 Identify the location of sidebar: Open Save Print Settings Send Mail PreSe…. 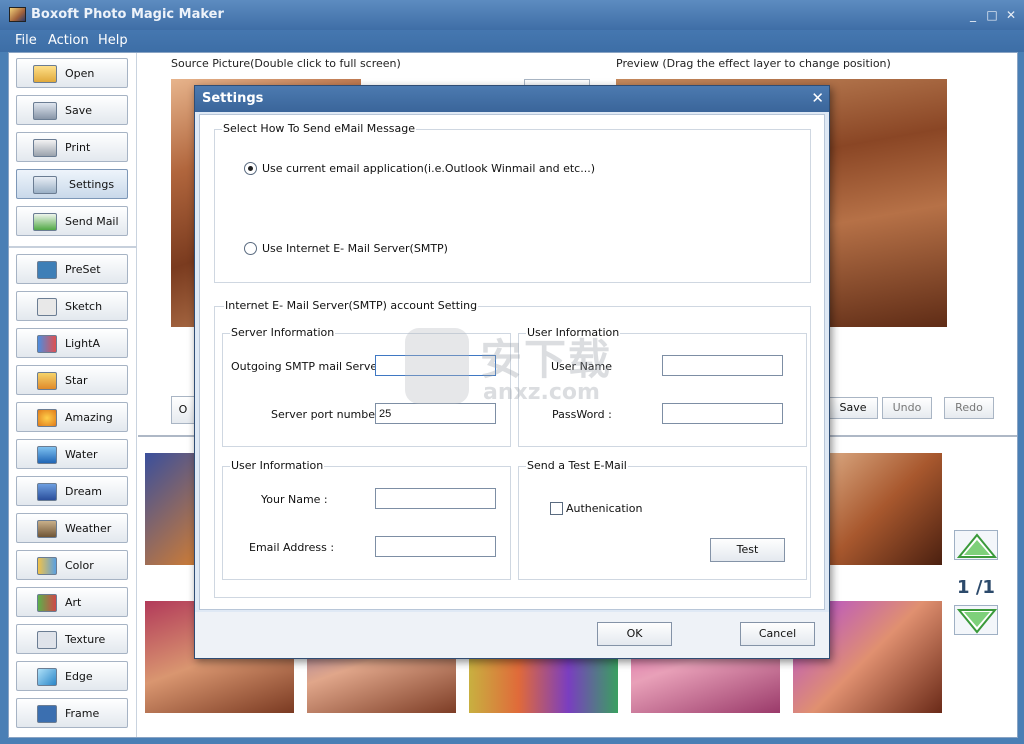
(73, 395).